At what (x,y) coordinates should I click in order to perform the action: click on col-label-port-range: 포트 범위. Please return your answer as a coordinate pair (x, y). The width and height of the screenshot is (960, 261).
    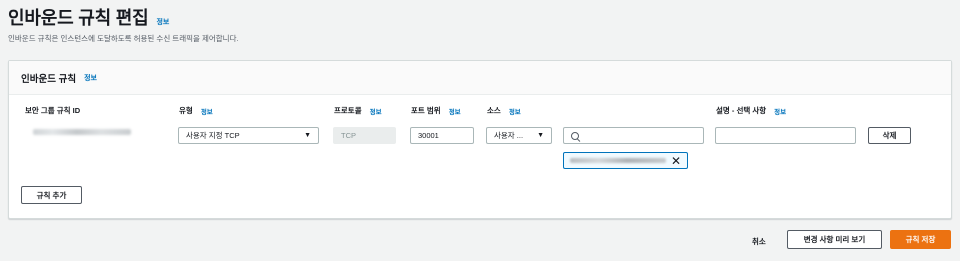
    Looking at the image, I should click on (426, 110).